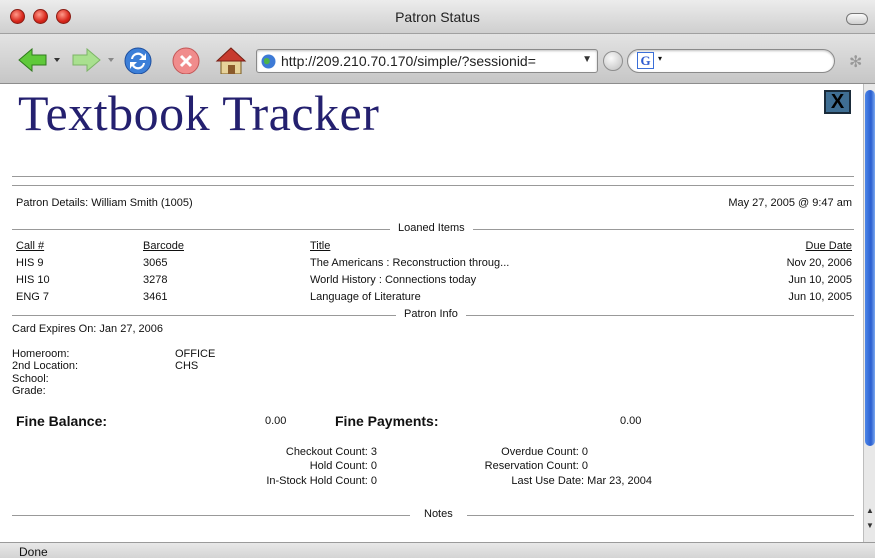  I want to click on home-icon, so click(231, 60).